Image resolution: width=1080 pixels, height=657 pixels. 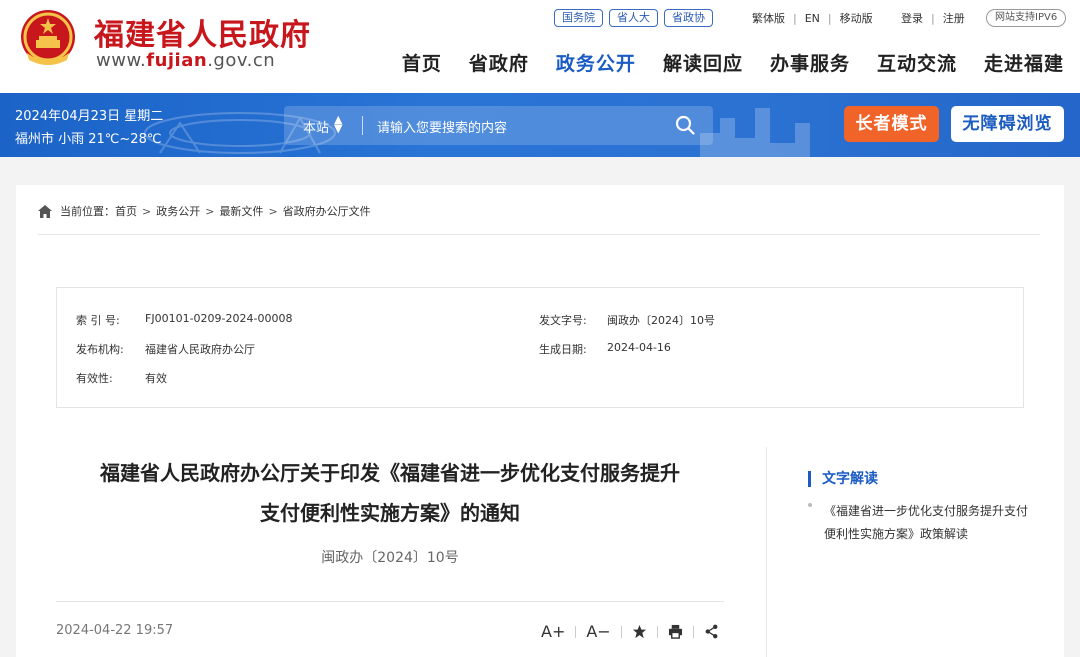 I want to click on search-box: 本站 ▲ ▼ 请输入您要搜索的内容, so click(x=498, y=125).